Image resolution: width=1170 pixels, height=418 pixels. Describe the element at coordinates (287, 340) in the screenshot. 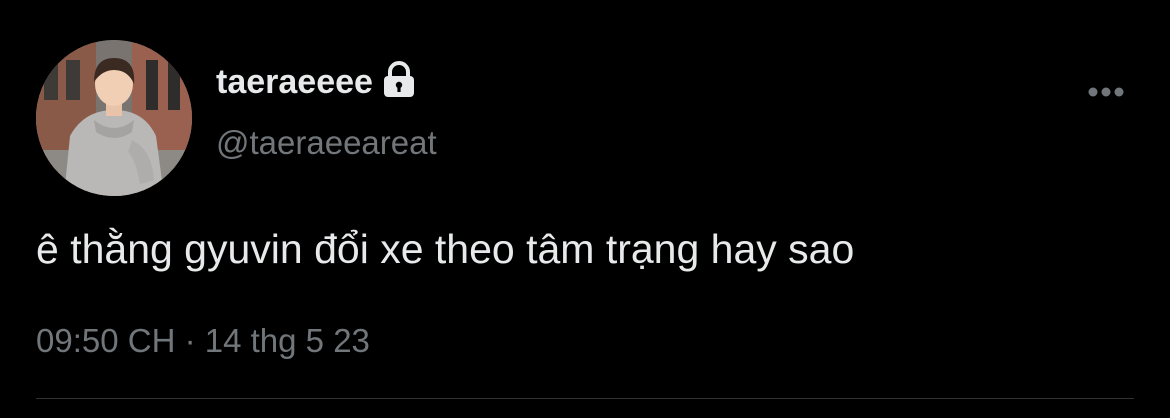

I see `tweet-date: 14 thg 5 23` at that location.